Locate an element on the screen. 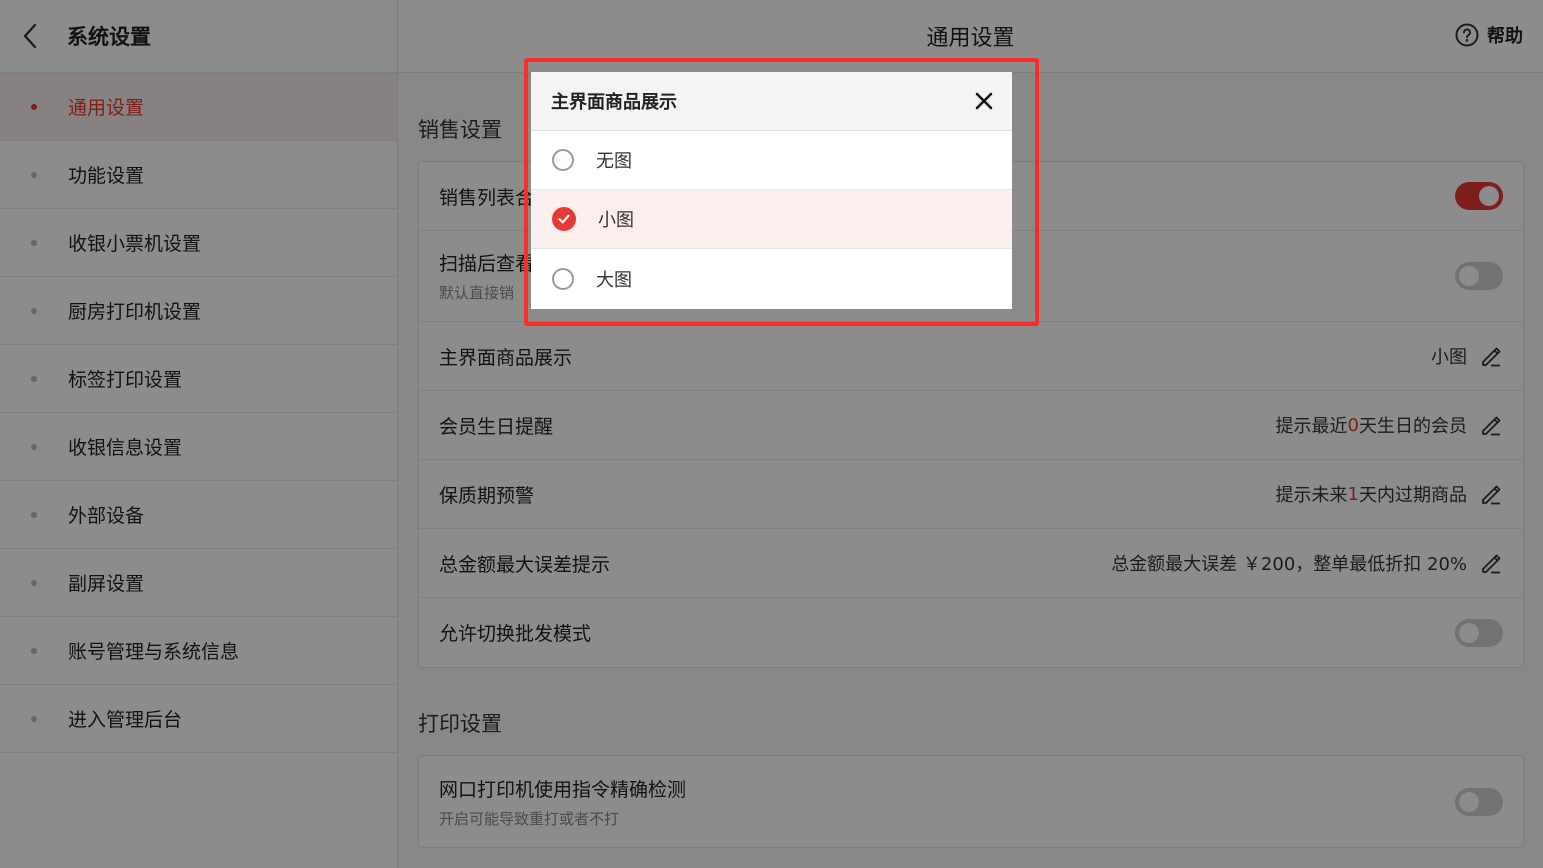 Image resolution: width=1543 pixels, height=868 pixels. option-label: 无图 is located at coordinates (614, 161).